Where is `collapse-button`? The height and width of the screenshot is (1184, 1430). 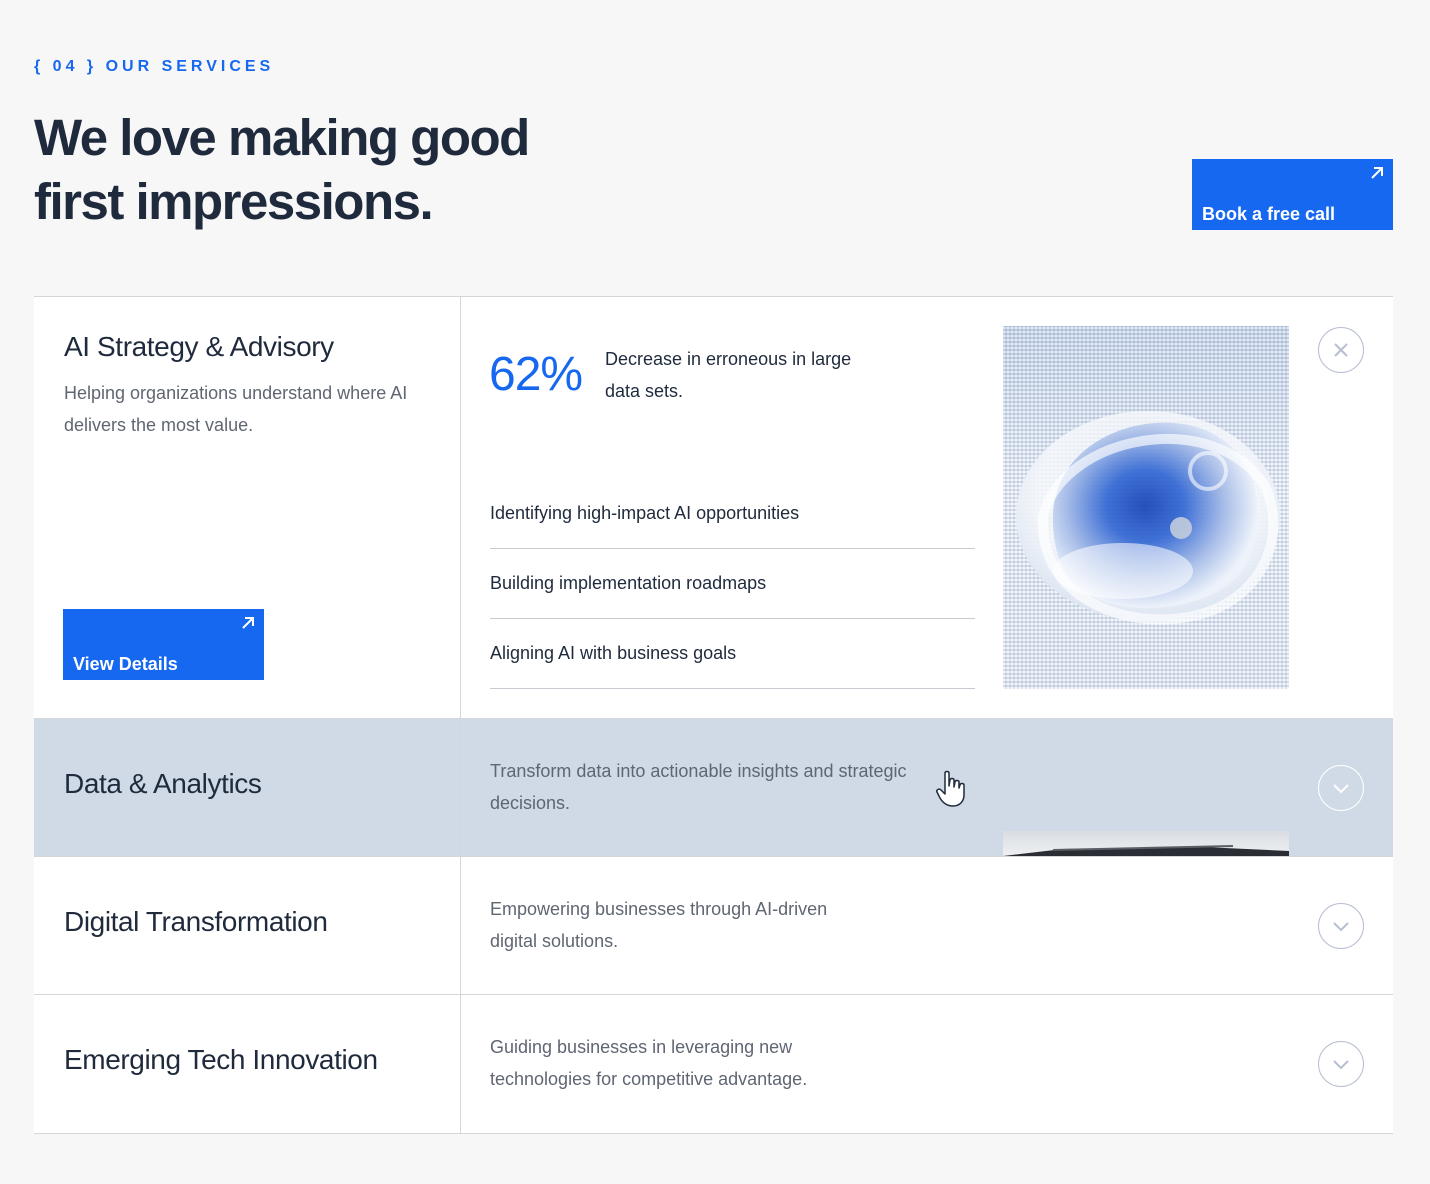
collapse-button is located at coordinates (1341, 350).